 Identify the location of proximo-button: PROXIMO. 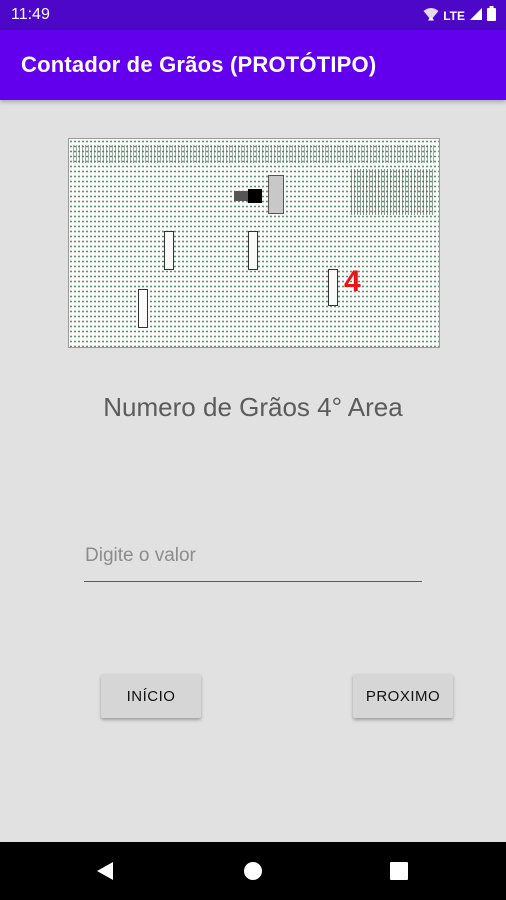
(403, 696).